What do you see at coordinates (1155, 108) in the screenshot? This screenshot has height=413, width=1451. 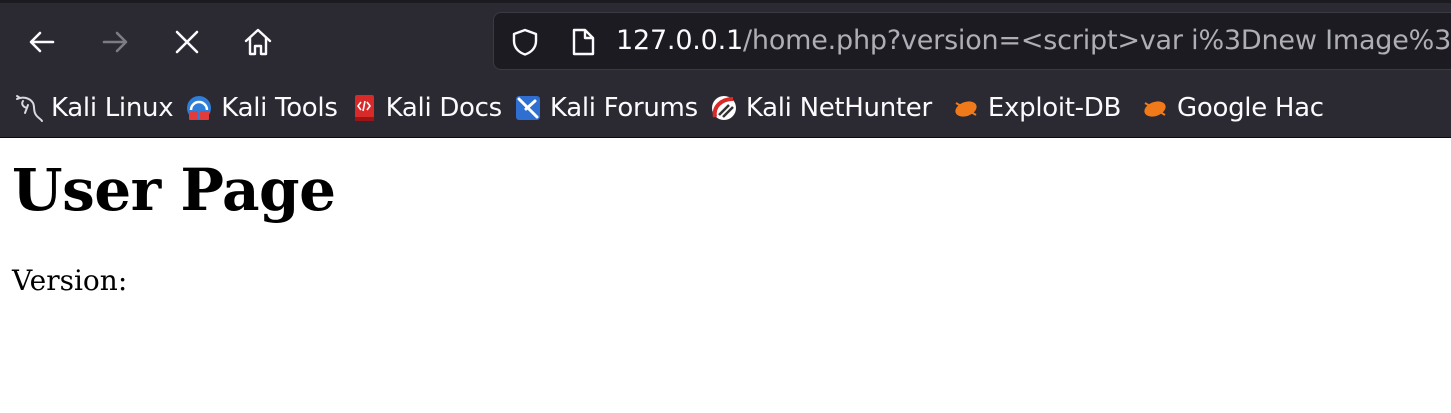 I see `google-hacking-db-icon` at bounding box center [1155, 108].